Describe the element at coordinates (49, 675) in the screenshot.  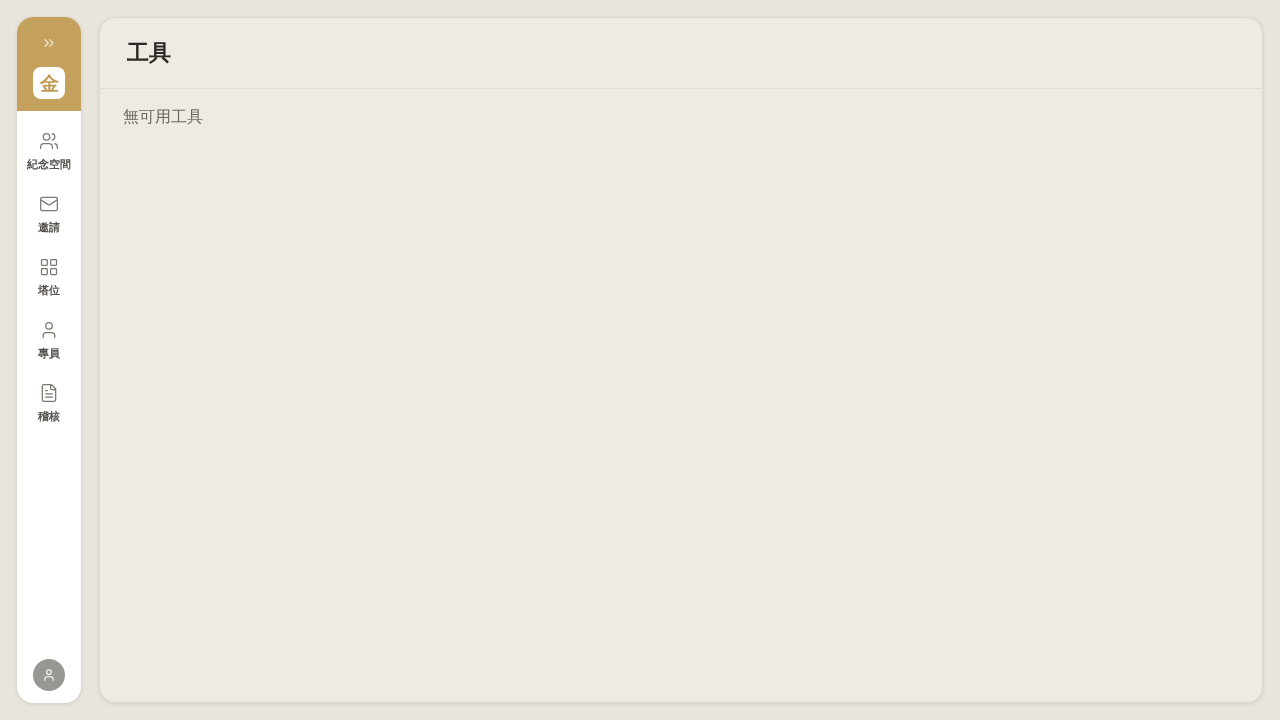
I see `avatar-icon` at that location.